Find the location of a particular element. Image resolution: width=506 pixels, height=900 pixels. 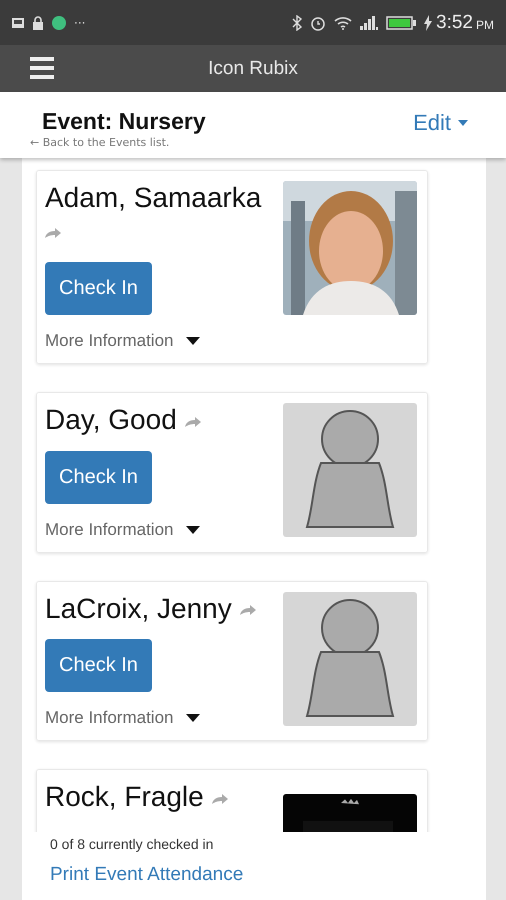

clock-time: 3:52 is located at coordinates (454, 23).